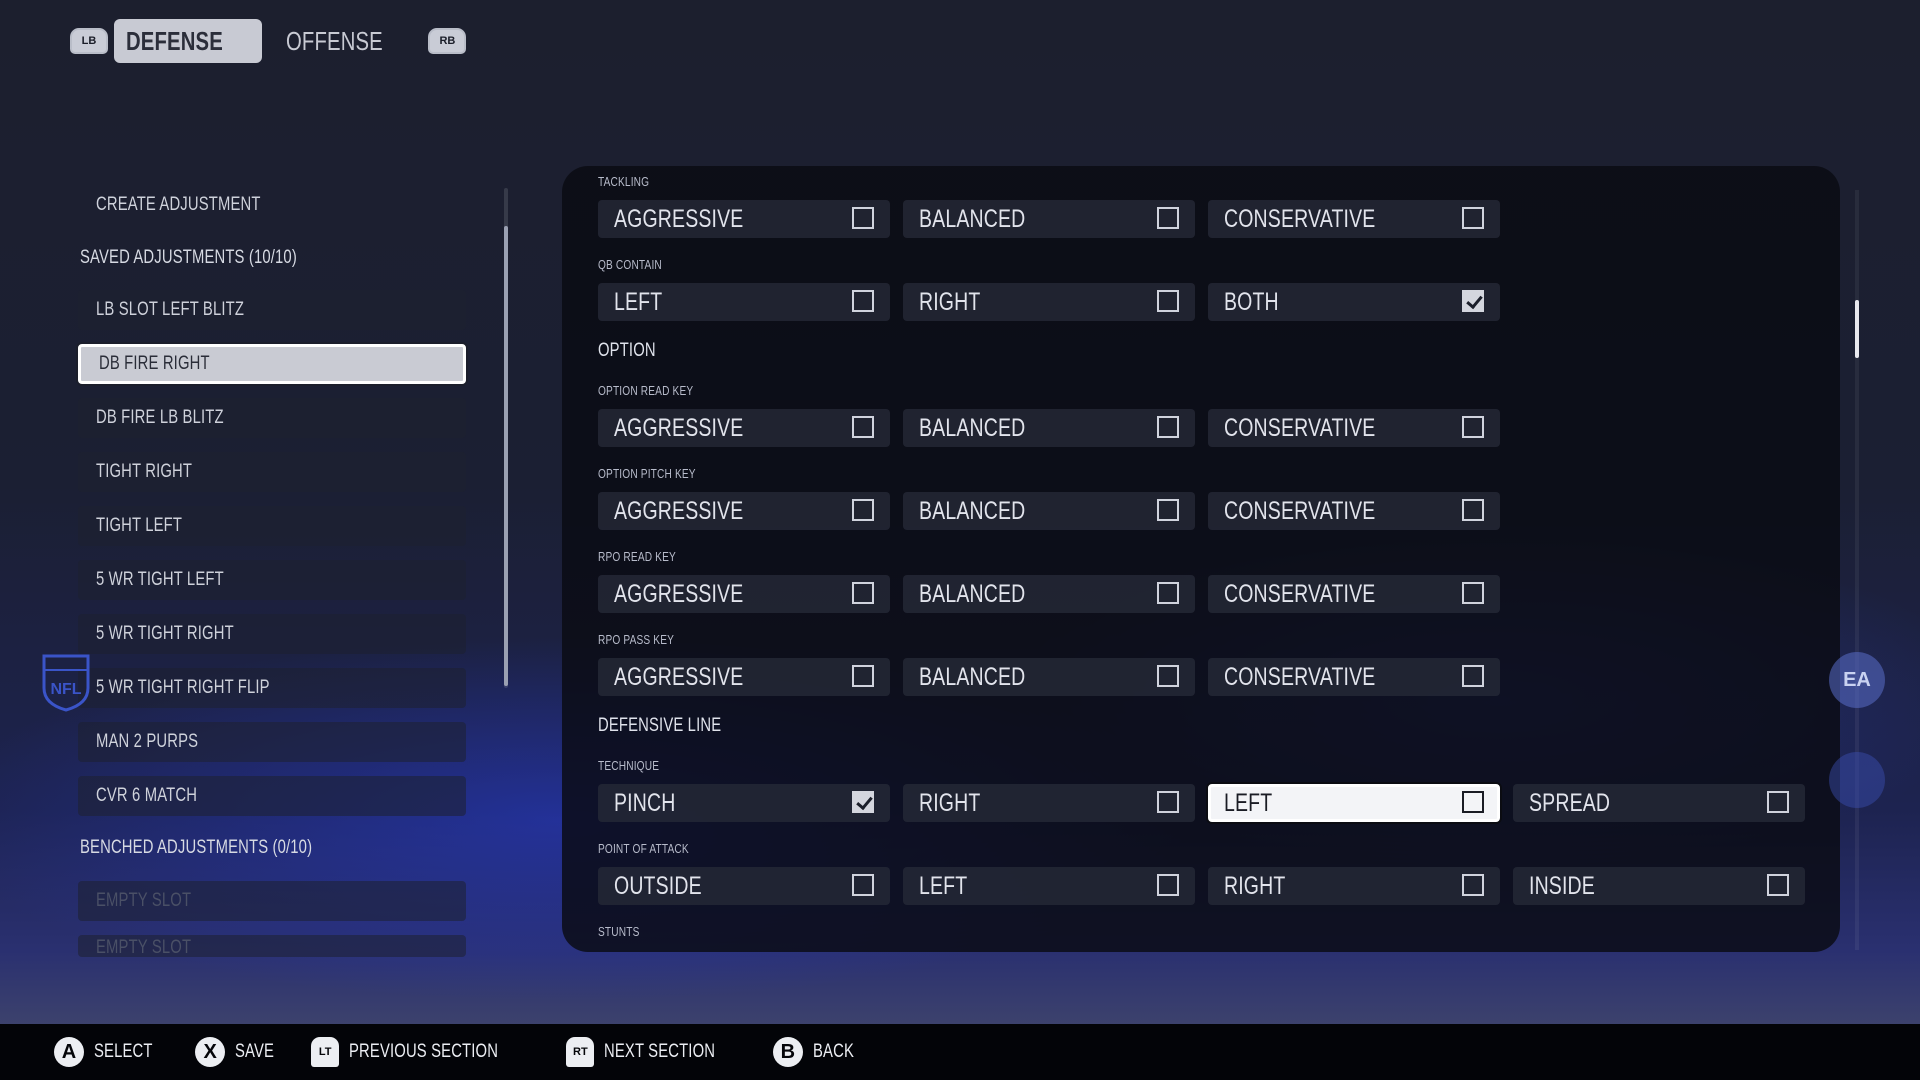 The height and width of the screenshot is (1080, 1920). I want to click on lb-bumper-icon: LB, so click(89, 41).